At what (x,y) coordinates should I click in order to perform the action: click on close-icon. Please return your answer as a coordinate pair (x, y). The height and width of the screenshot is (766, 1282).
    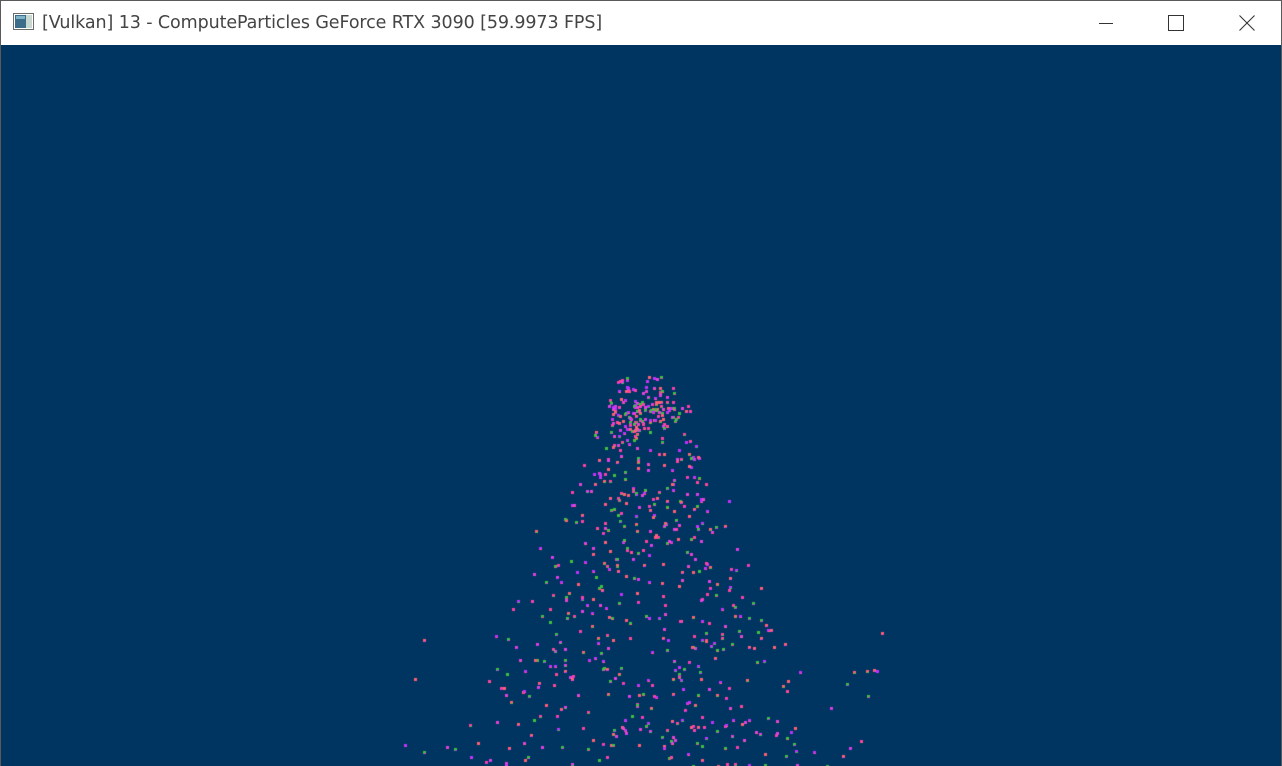
    Looking at the image, I should click on (1247, 23).